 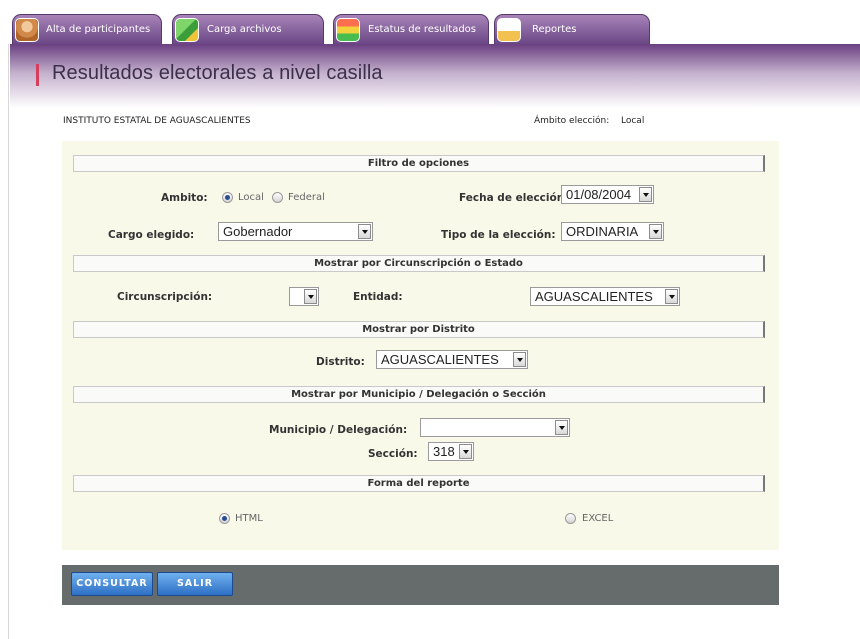 I want to click on entidad-select: AGUASCALIENTES, so click(x=605, y=296).